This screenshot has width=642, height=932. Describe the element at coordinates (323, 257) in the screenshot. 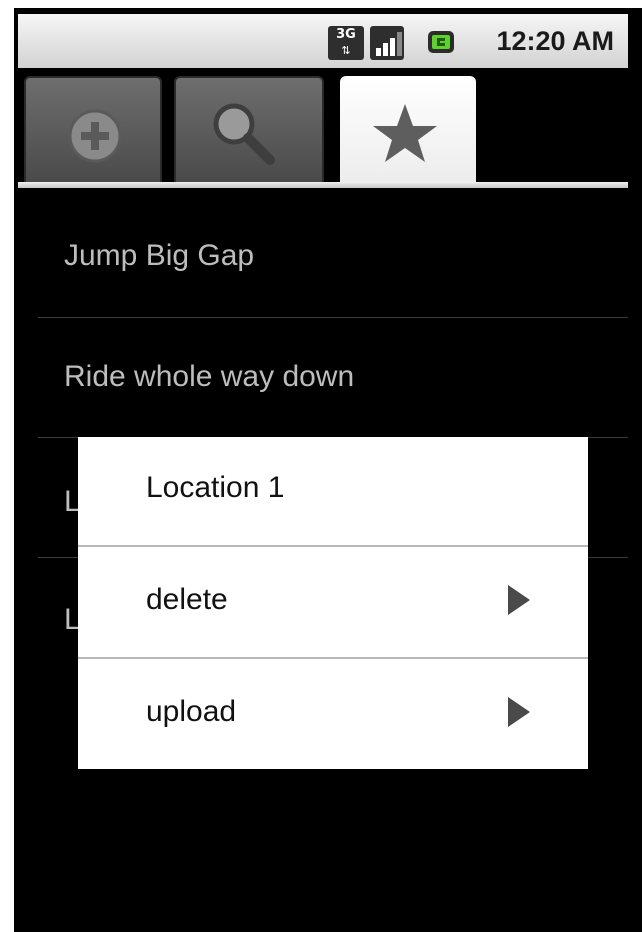

I see `list-item: Jump Big Gap` at that location.